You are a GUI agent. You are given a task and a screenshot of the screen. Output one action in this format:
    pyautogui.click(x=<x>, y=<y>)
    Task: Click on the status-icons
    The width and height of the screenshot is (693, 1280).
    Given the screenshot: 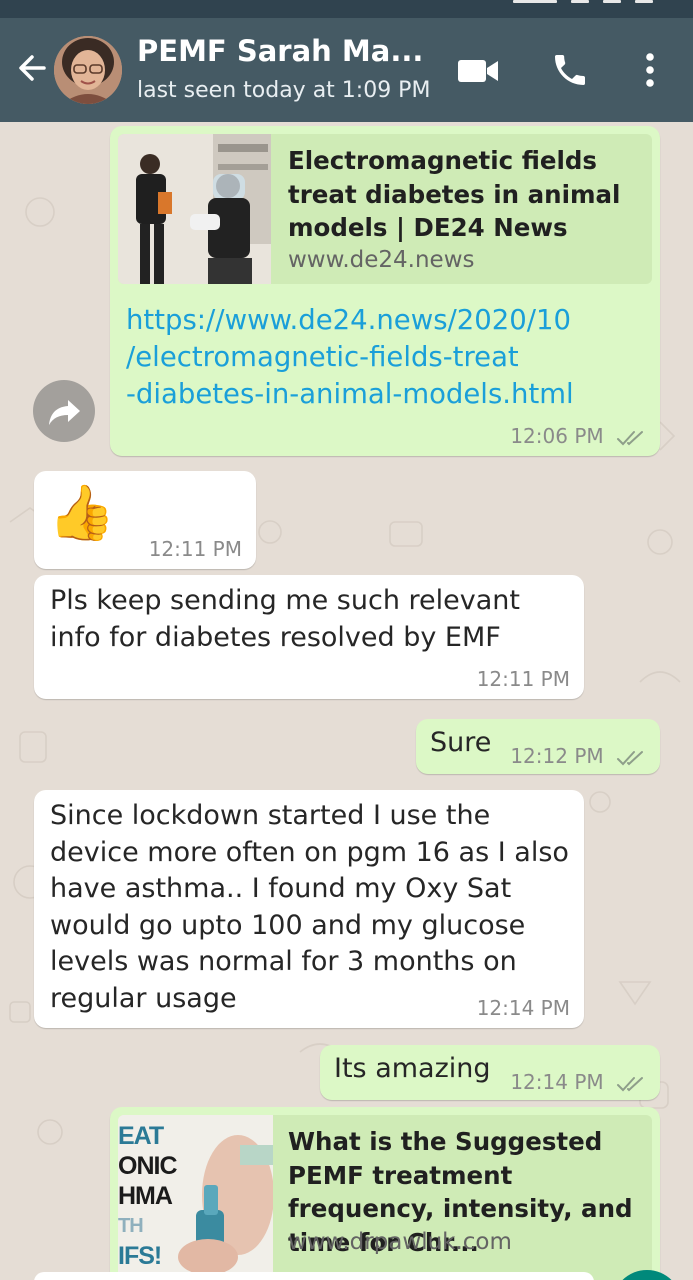 What is the action you would take?
    pyautogui.click(x=583, y=1)
    